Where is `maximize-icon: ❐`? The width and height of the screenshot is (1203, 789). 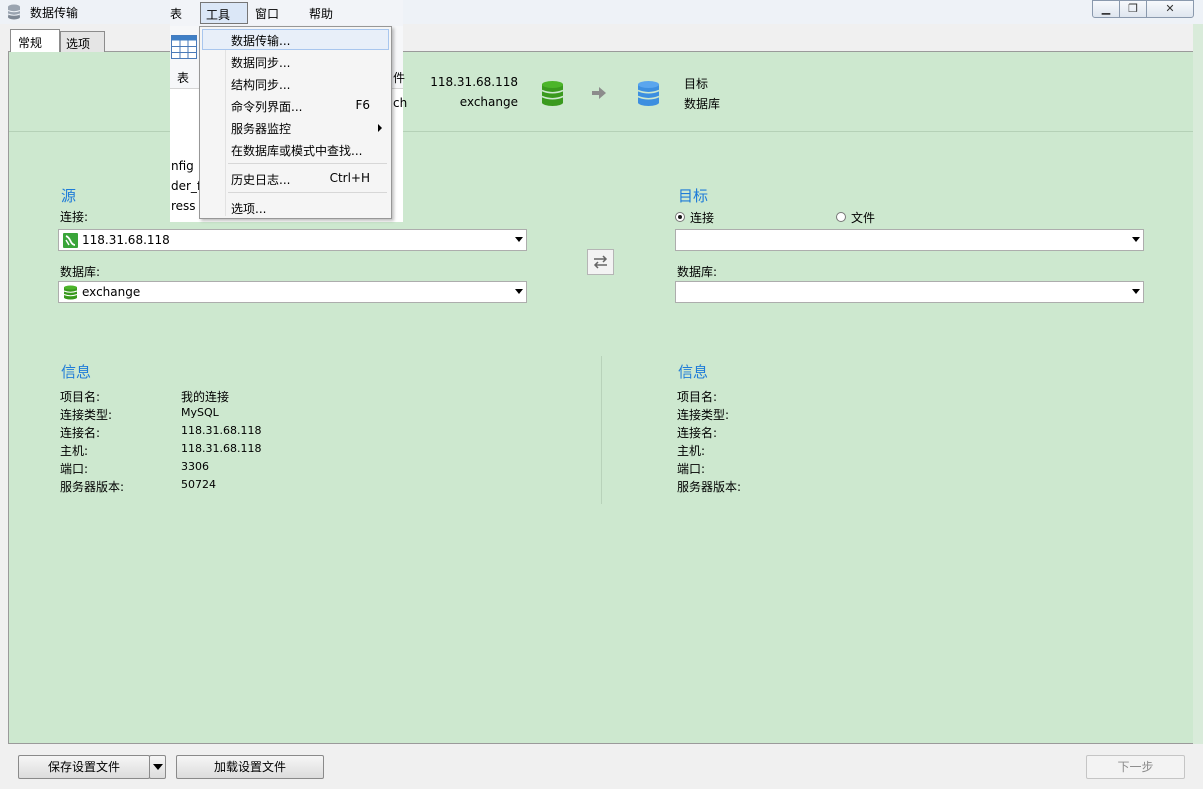
maximize-icon: ❐ is located at coordinates (1133, 8).